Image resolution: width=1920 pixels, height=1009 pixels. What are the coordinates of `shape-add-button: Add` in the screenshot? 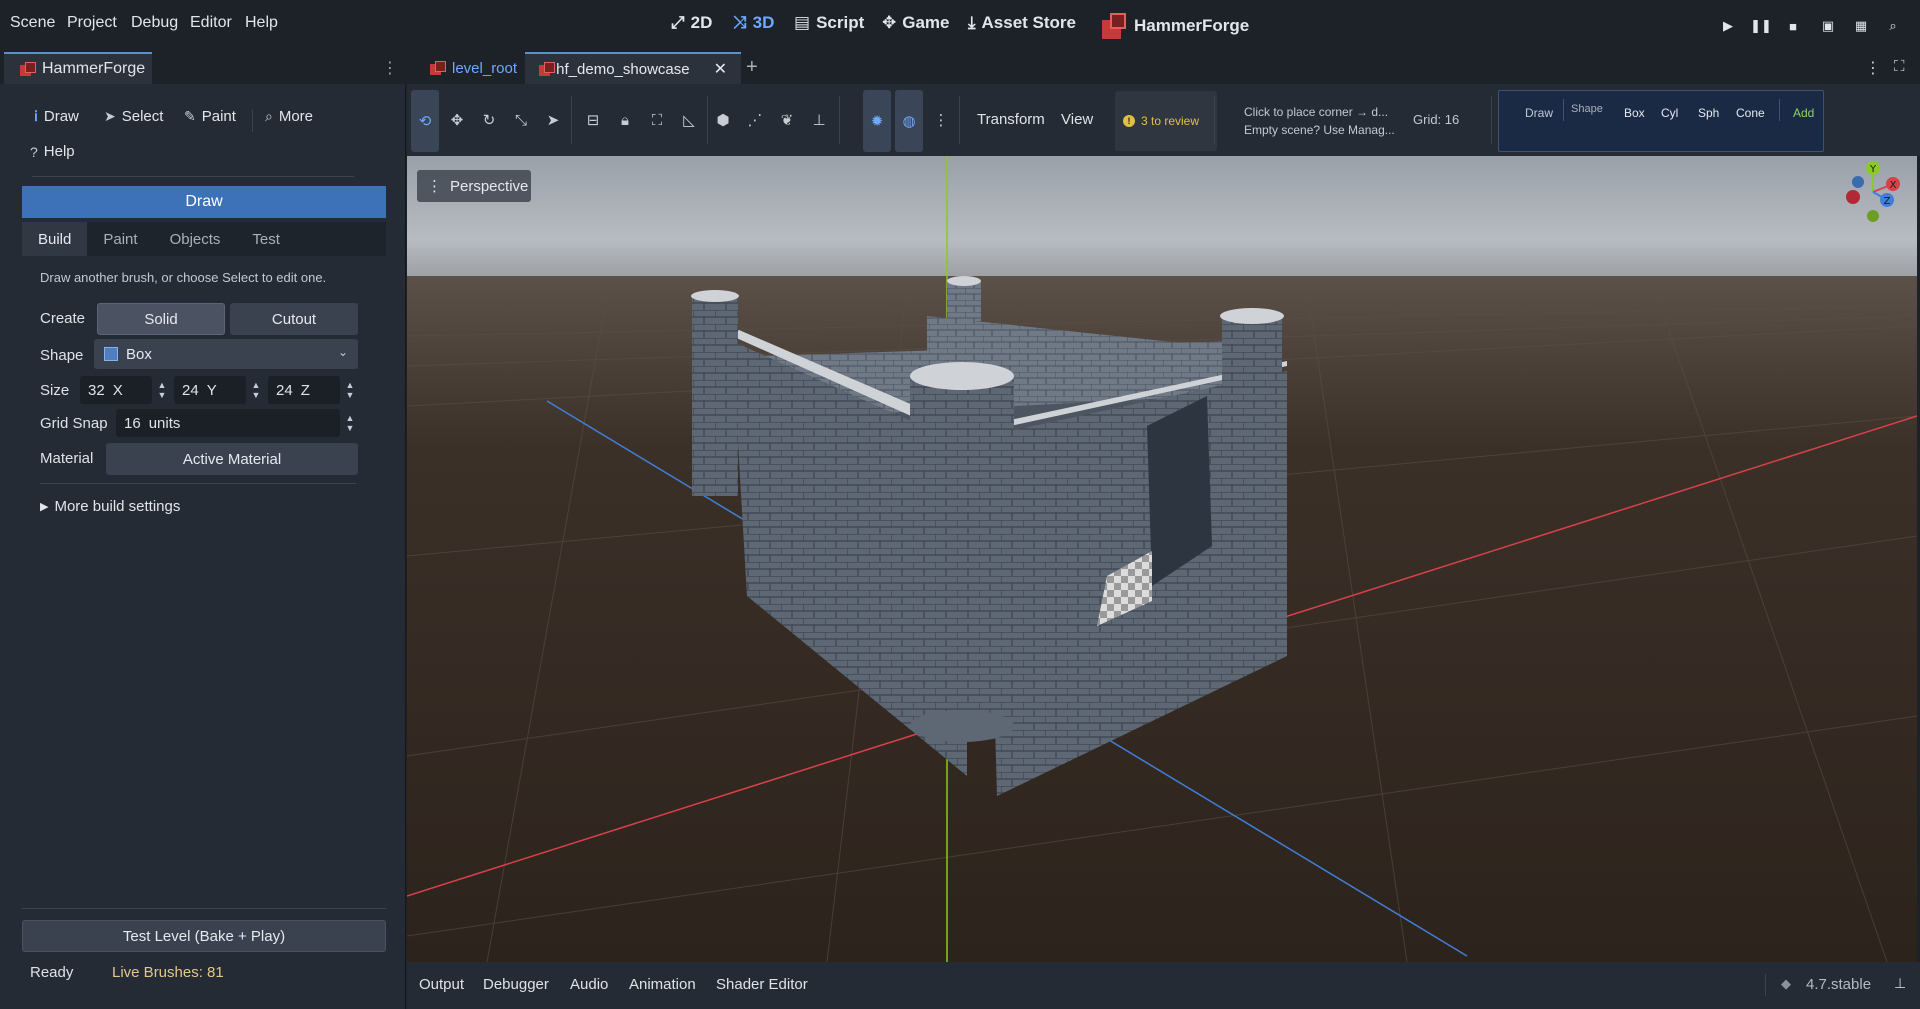 It's located at (1803, 113).